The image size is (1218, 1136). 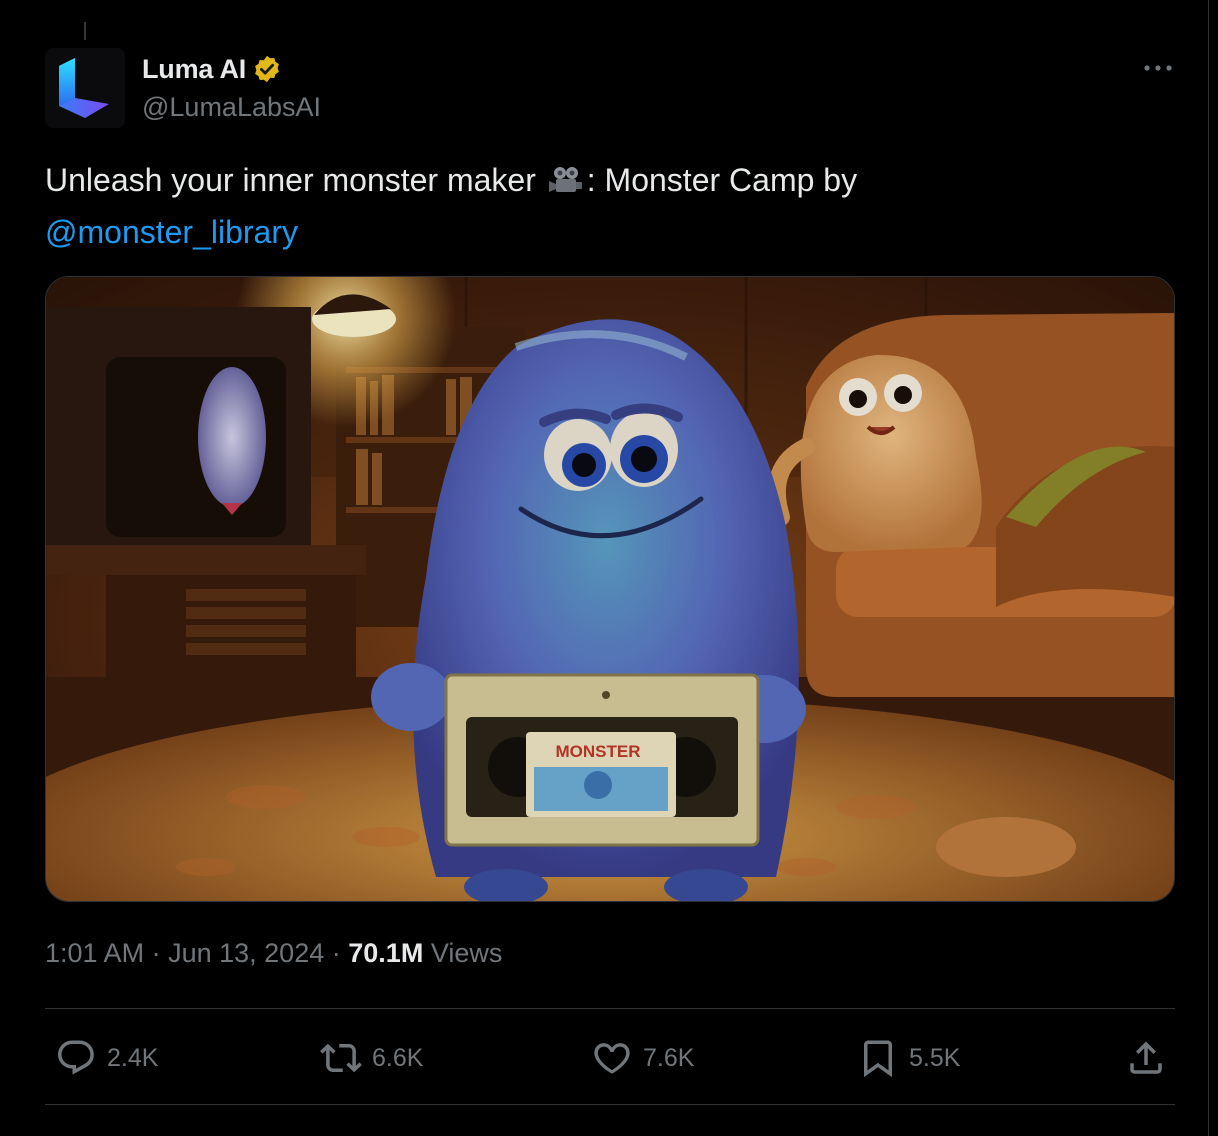 I want to click on author-name-row: Luma AI, so click(x=212, y=69).